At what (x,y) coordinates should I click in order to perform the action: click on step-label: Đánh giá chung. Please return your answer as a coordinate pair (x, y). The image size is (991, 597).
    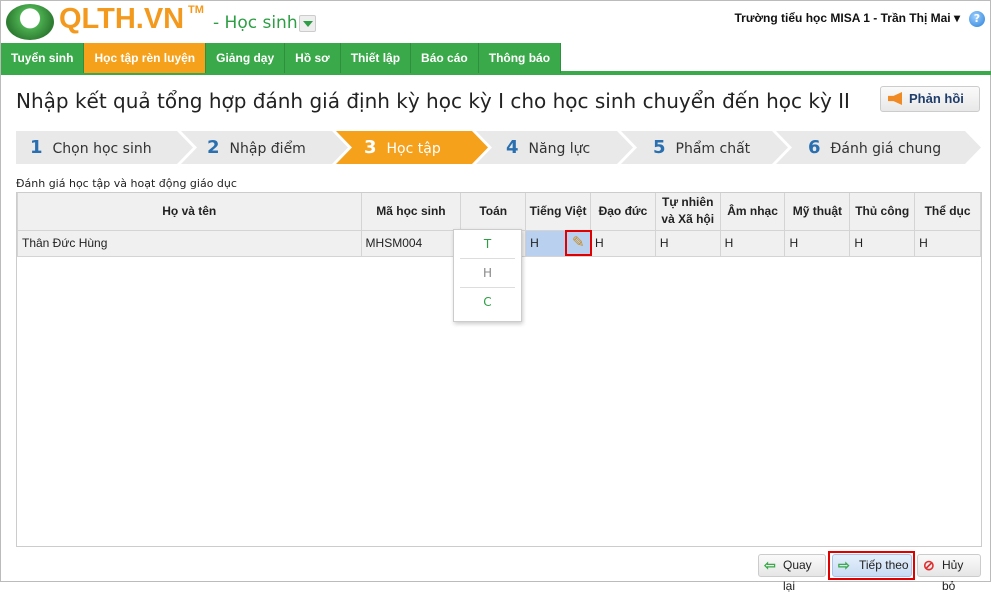
    Looking at the image, I should click on (886, 149).